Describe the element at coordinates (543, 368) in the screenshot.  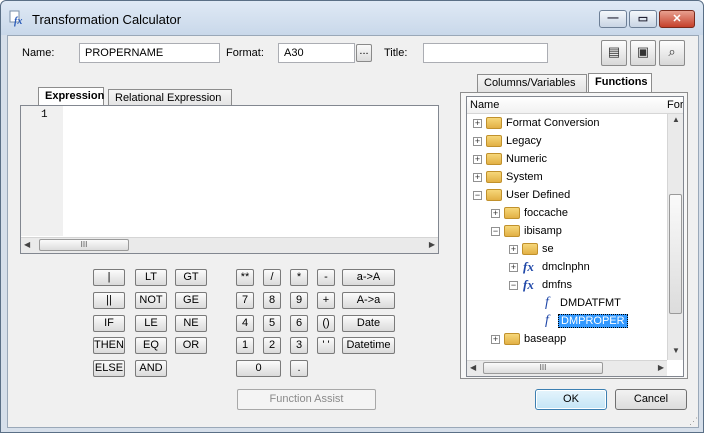
I see `tree-hscroll-thumb: III` at that location.